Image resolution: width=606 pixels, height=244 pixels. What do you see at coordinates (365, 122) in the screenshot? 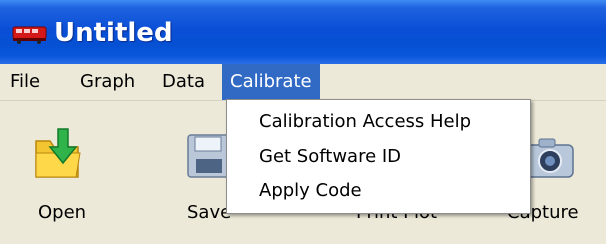
I see `menu-item-calibration-access-help: Calibration Access Help` at bounding box center [365, 122].